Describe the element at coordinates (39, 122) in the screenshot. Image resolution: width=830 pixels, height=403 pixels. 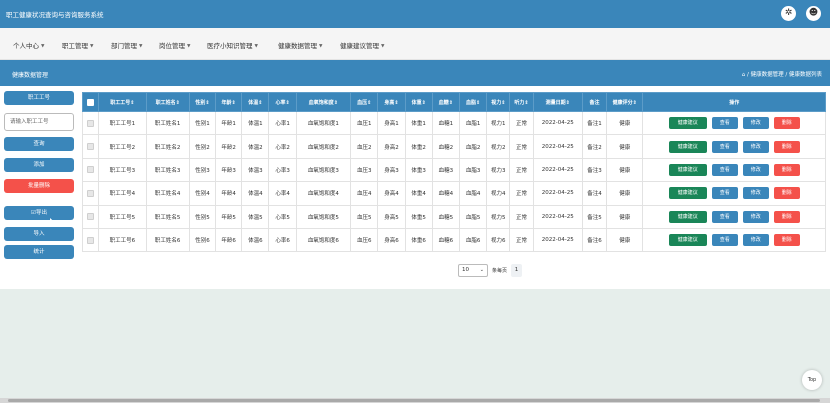
I see `staff-id-search-input` at that location.